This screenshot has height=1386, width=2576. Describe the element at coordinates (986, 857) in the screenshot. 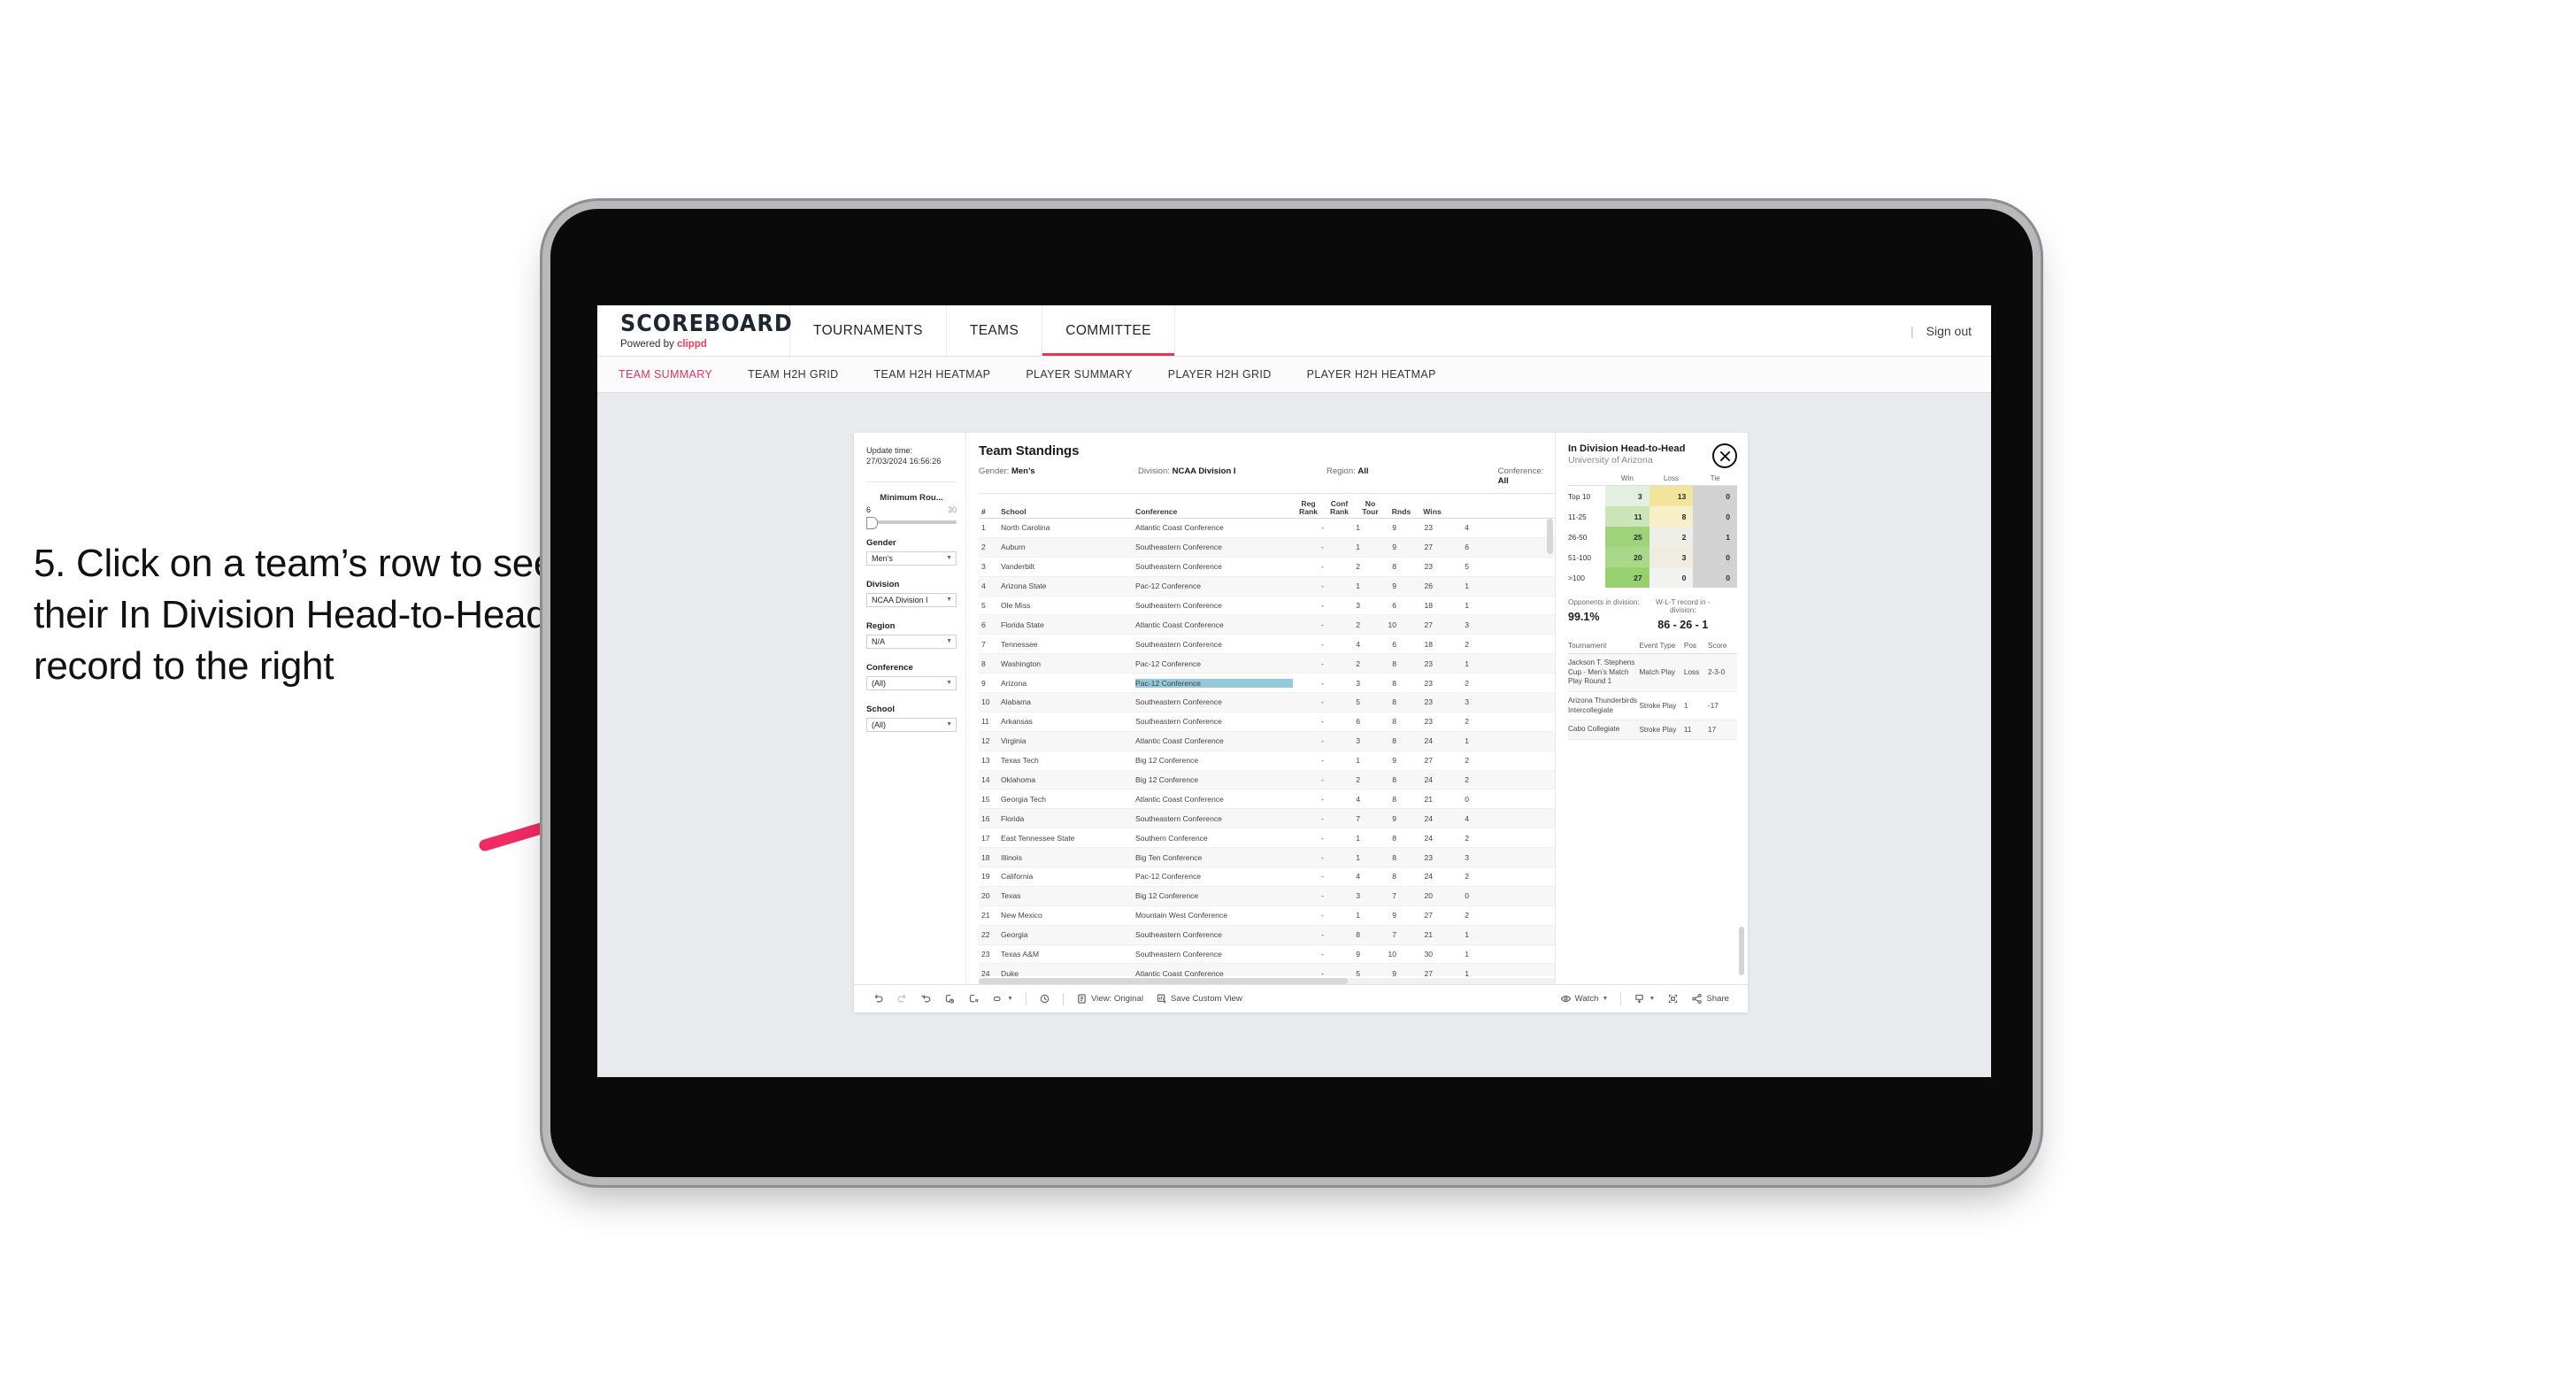

I see `cell-rank: 18` at that location.